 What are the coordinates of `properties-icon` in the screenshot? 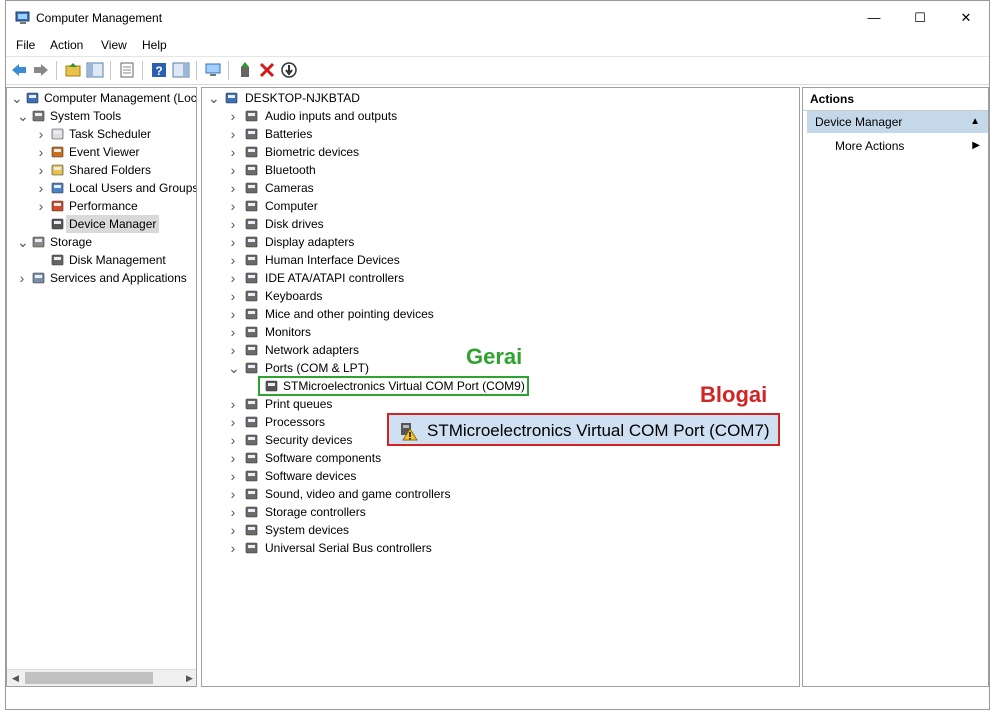 It's located at (127, 70).